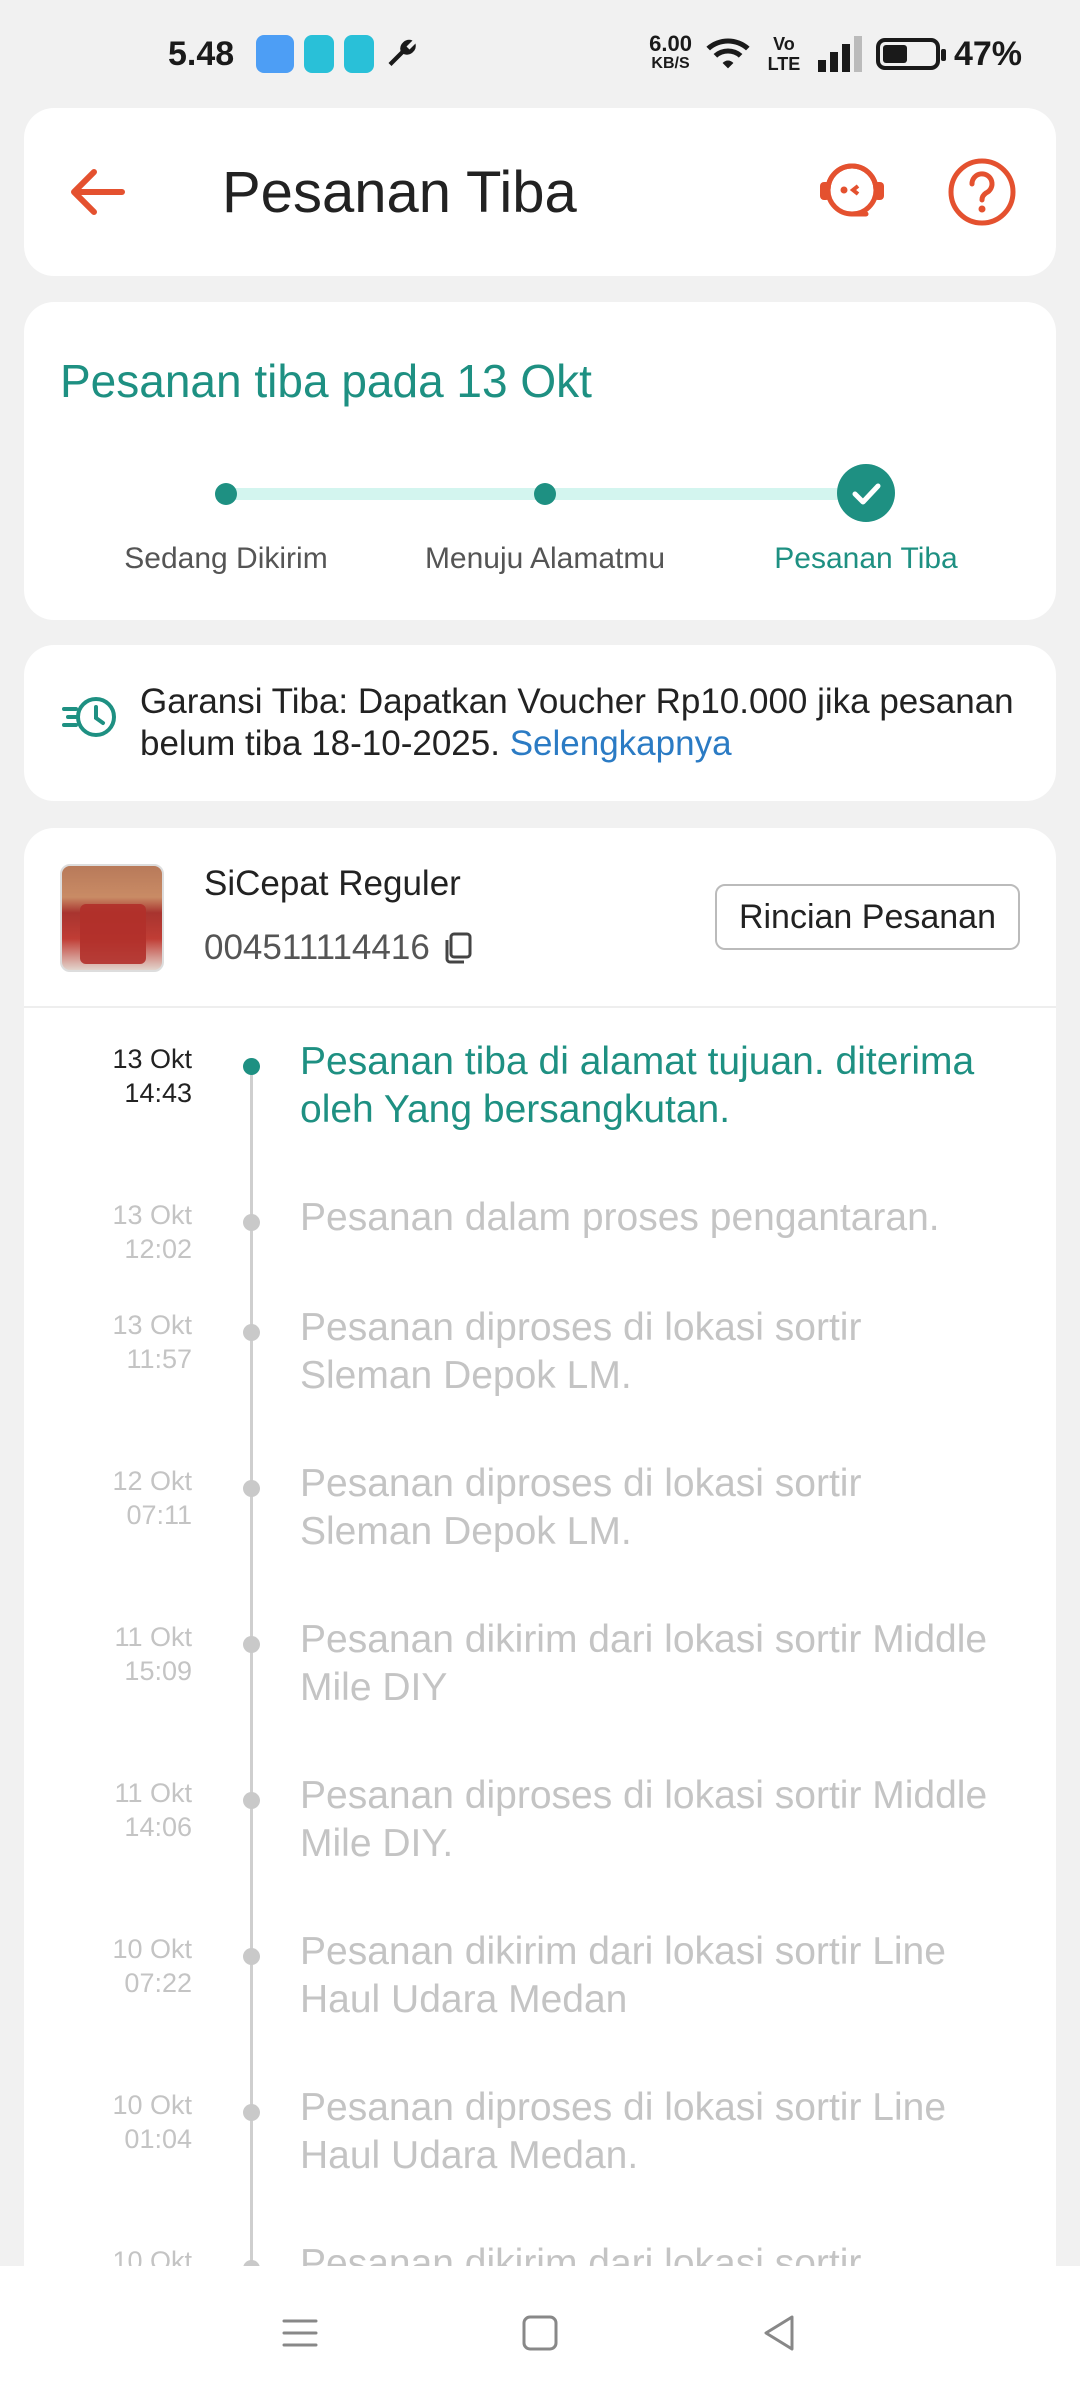  I want to click on notification-icons, so click(338, 54).